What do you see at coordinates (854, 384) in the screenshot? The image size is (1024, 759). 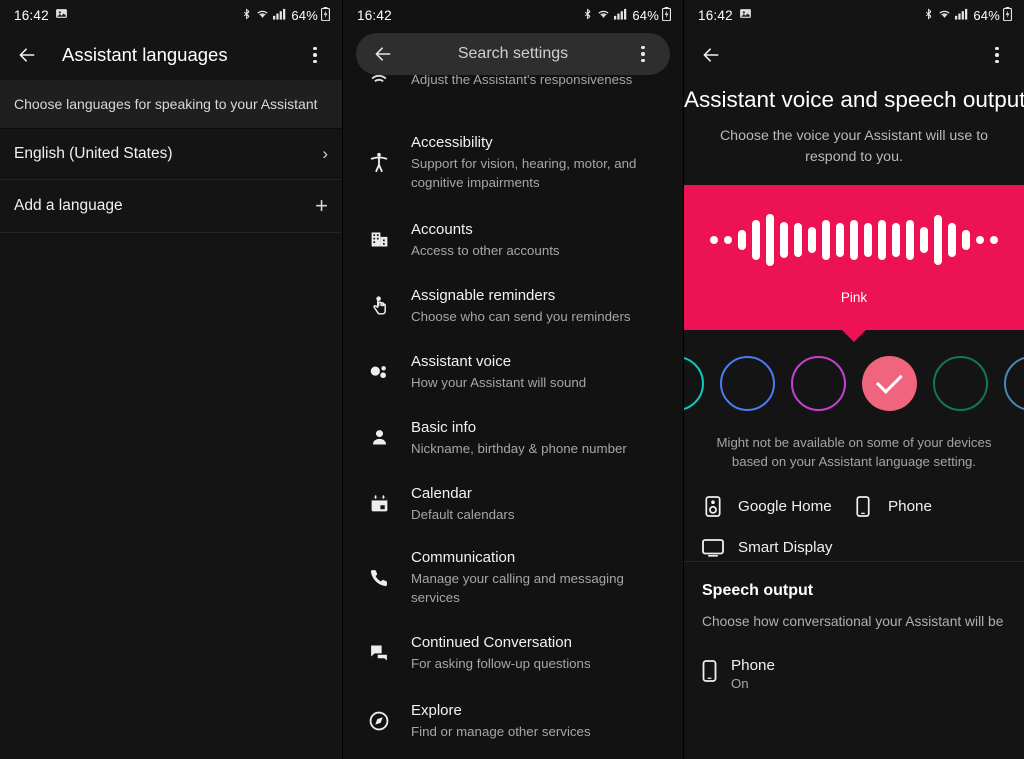 I see `voice-color-swatches` at bounding box center [854, 384].